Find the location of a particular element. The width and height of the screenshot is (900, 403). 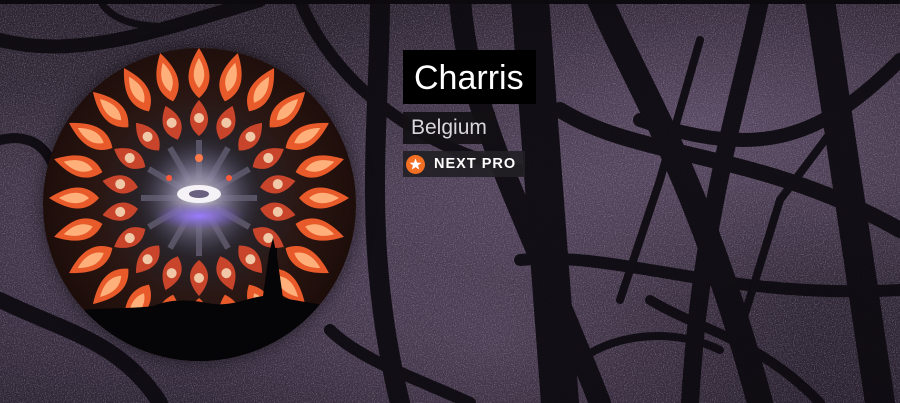

profile-country: Belgium is located at coordinates (449, 128).